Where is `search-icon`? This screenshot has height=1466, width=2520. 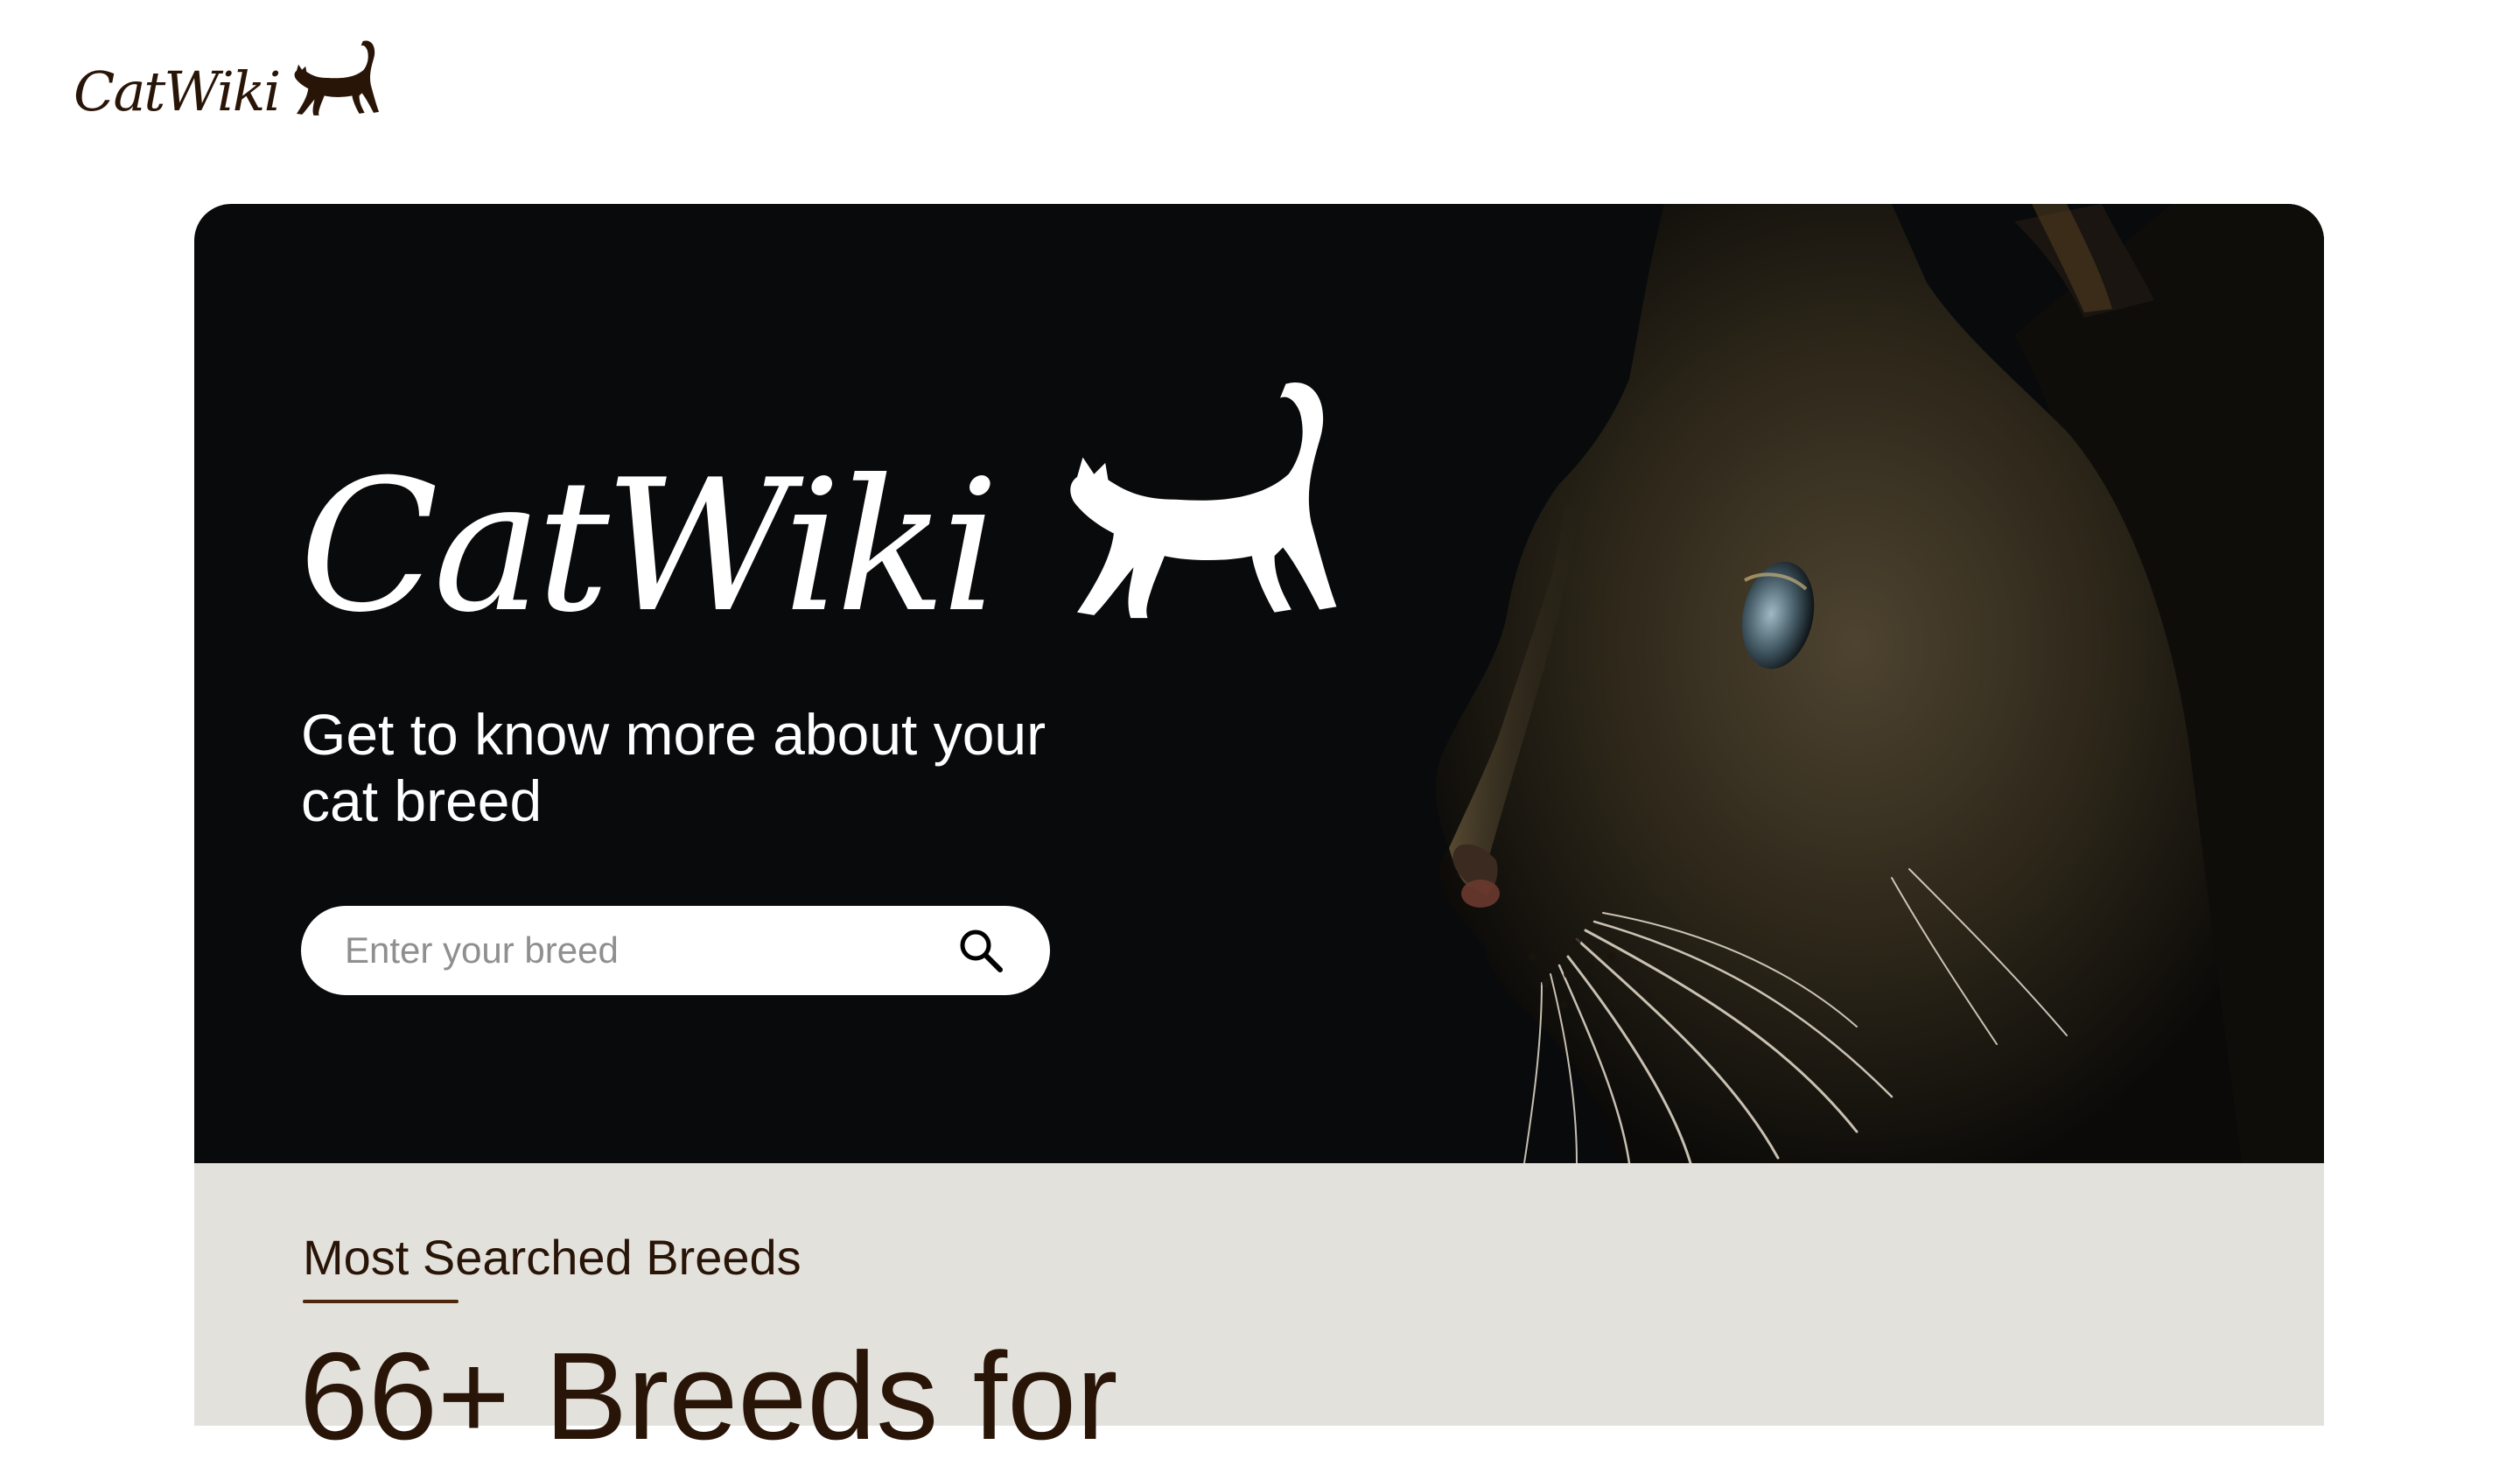
search-icon is located at coordinates (980, 953).